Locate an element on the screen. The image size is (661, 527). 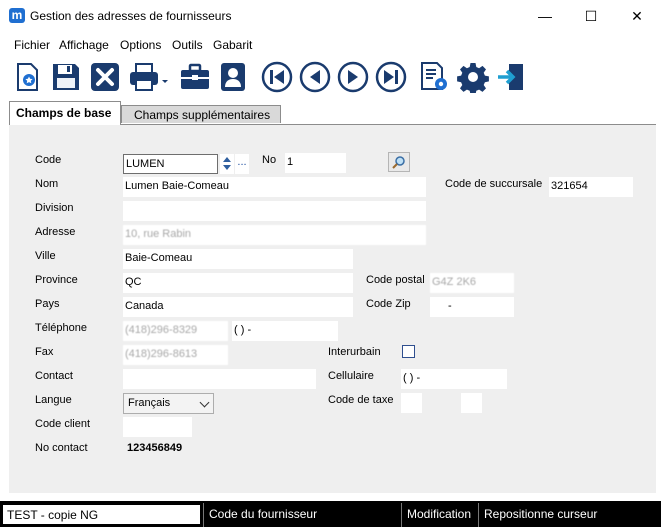
settings-button is located at coordinates (473, 77).